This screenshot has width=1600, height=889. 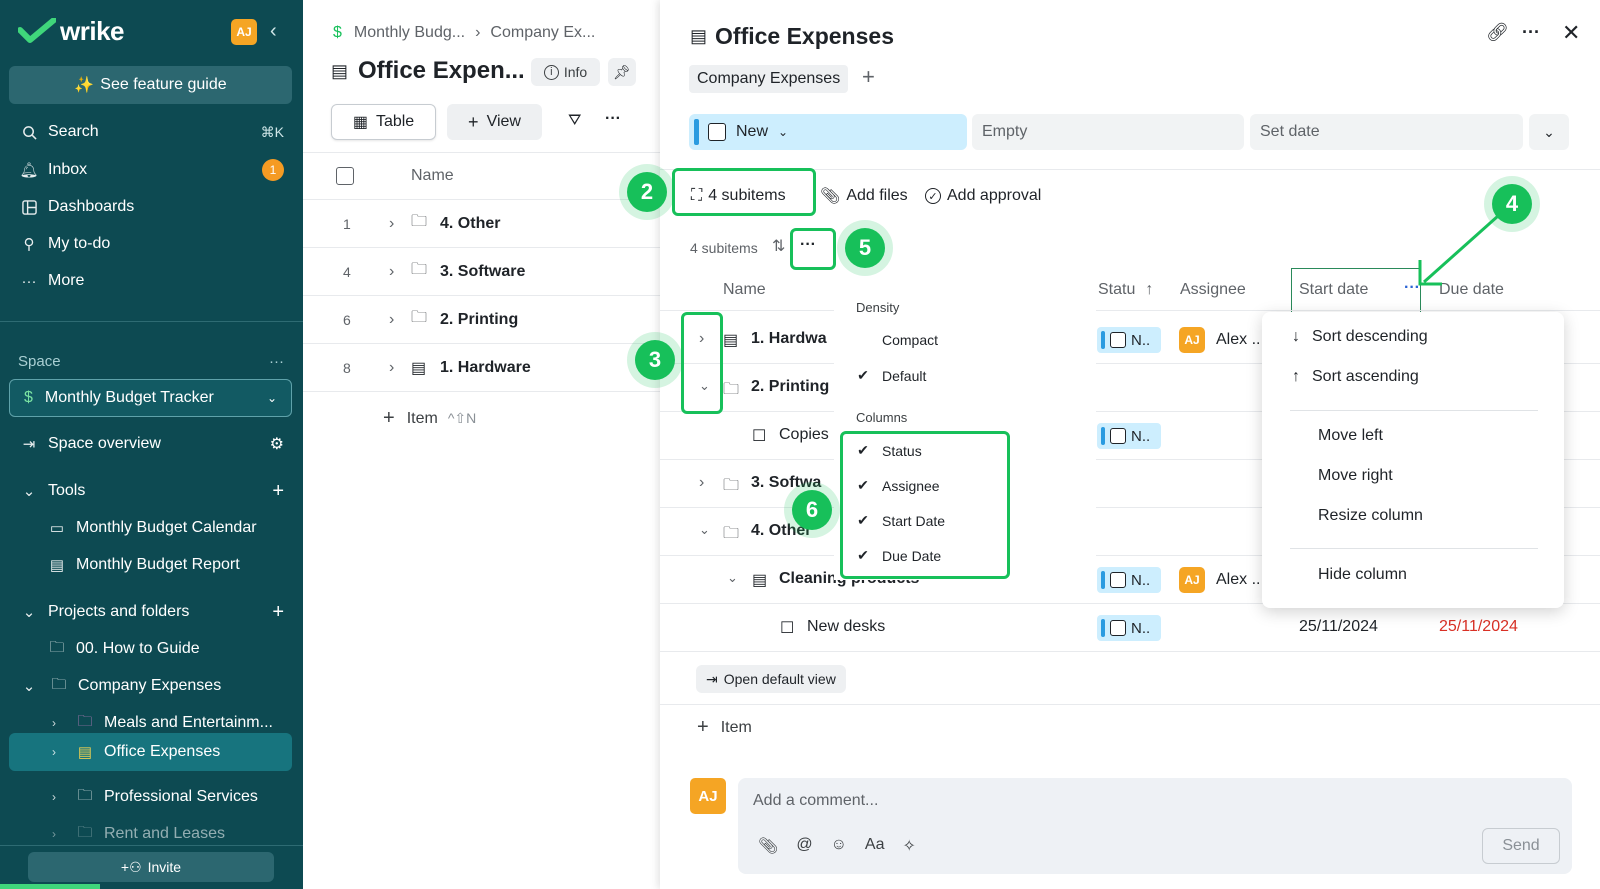 I want to click on row-start-date: 25/11/2024, so click(x=1338, y=627).